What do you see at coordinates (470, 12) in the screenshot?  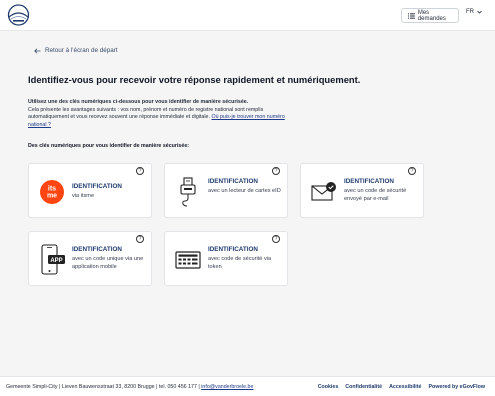 I see `language-label: FR` at bounding box center [470, 12].